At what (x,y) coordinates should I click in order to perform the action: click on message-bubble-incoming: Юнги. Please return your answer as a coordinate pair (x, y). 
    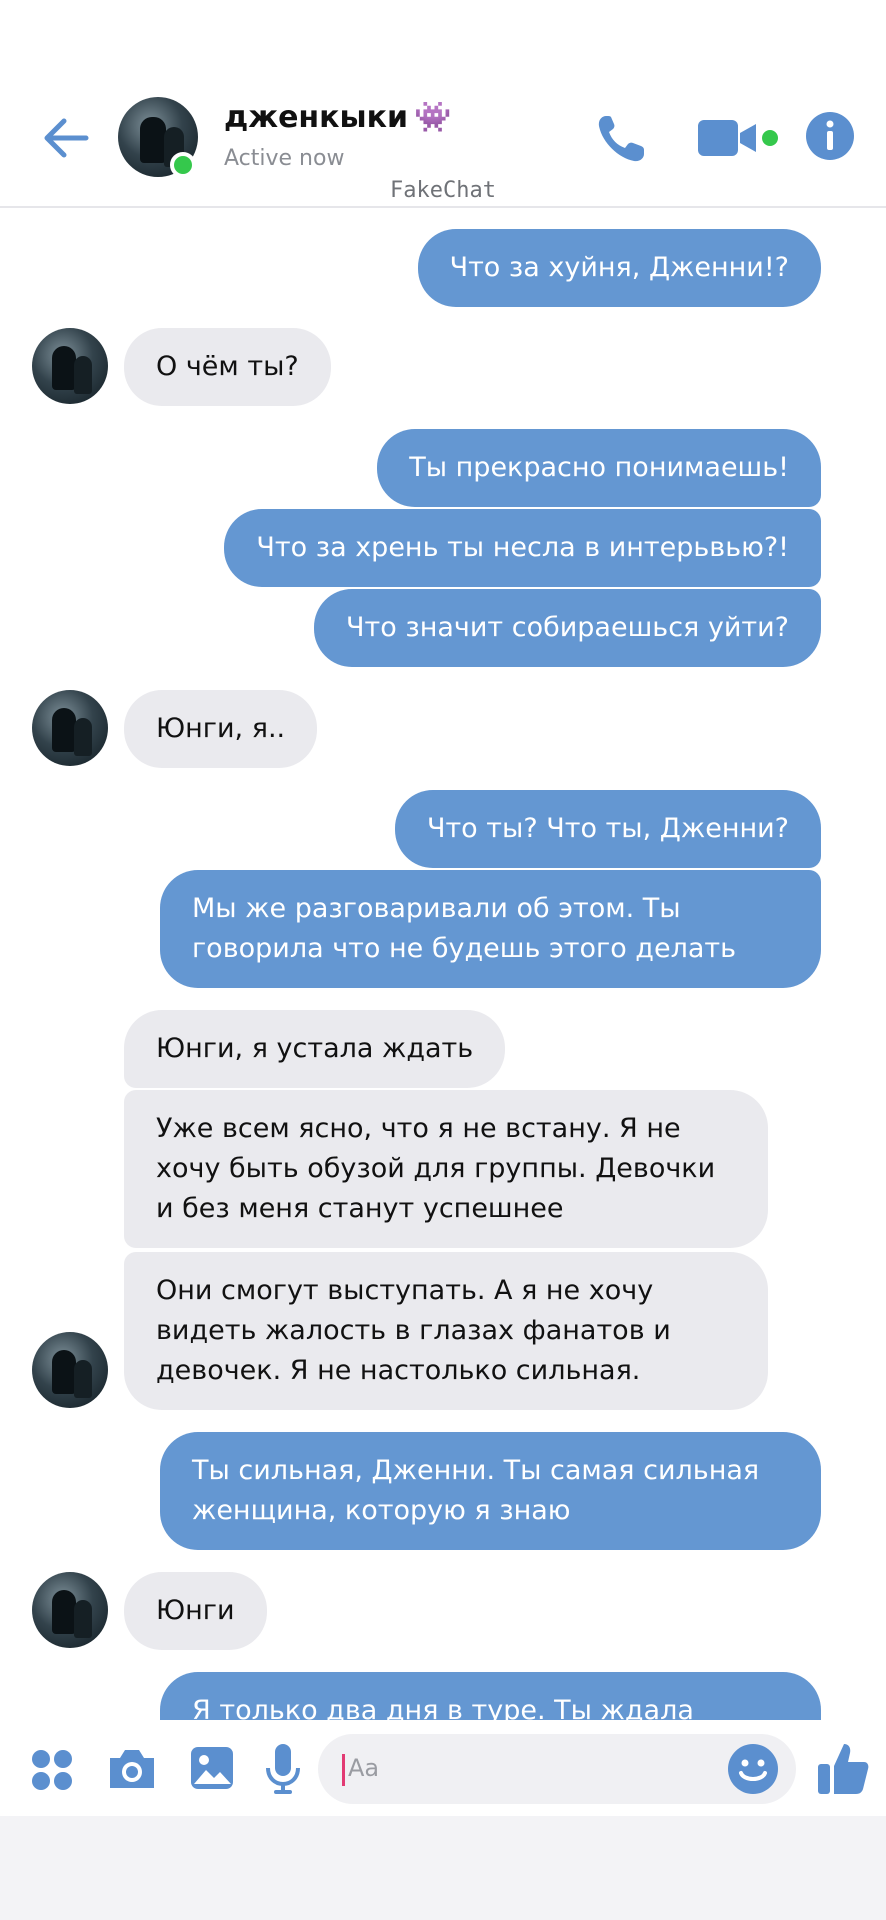
    Looking at the image, I should click on (195, 1611).